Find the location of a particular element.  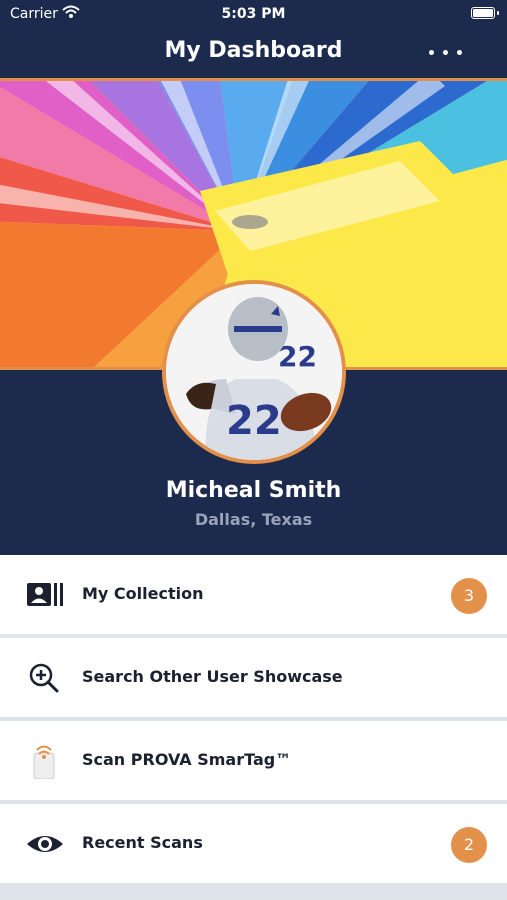

collection-count-badge: 3 is located at coordinates (469, 596).